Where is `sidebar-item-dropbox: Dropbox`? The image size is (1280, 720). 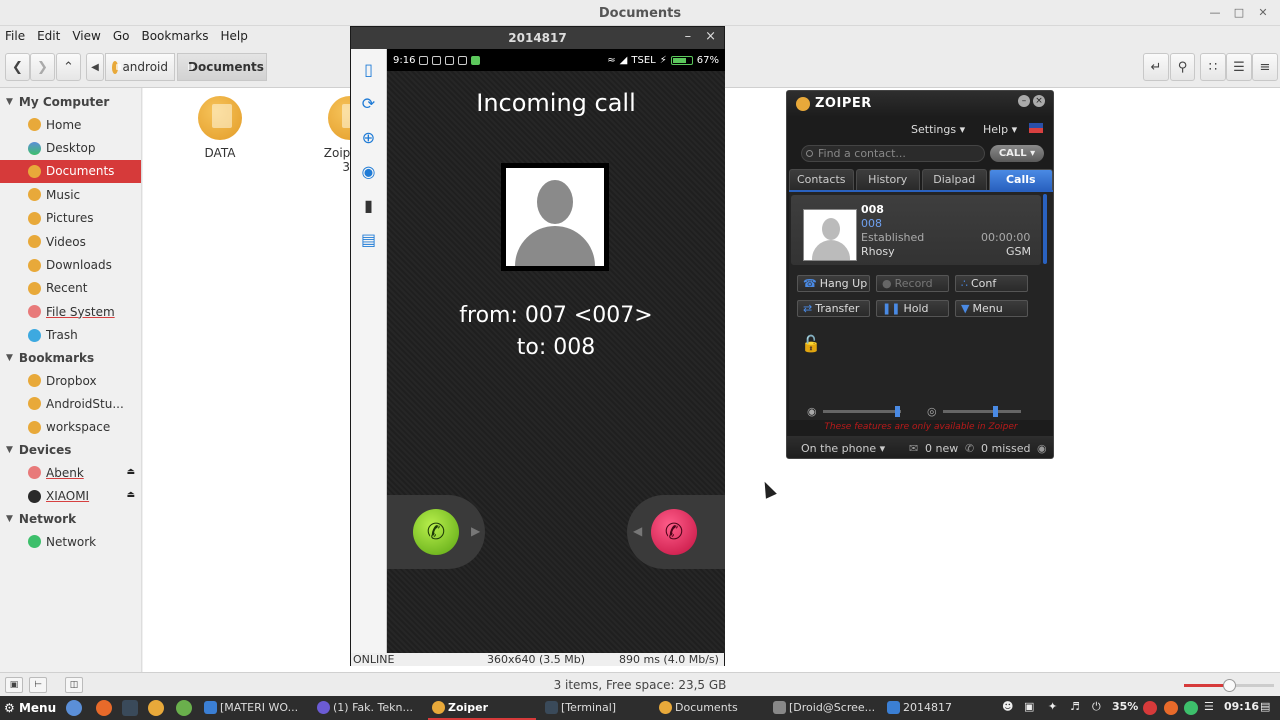
sidebar-item-dropbox: Dropbox is located at coordinates (70, 380).